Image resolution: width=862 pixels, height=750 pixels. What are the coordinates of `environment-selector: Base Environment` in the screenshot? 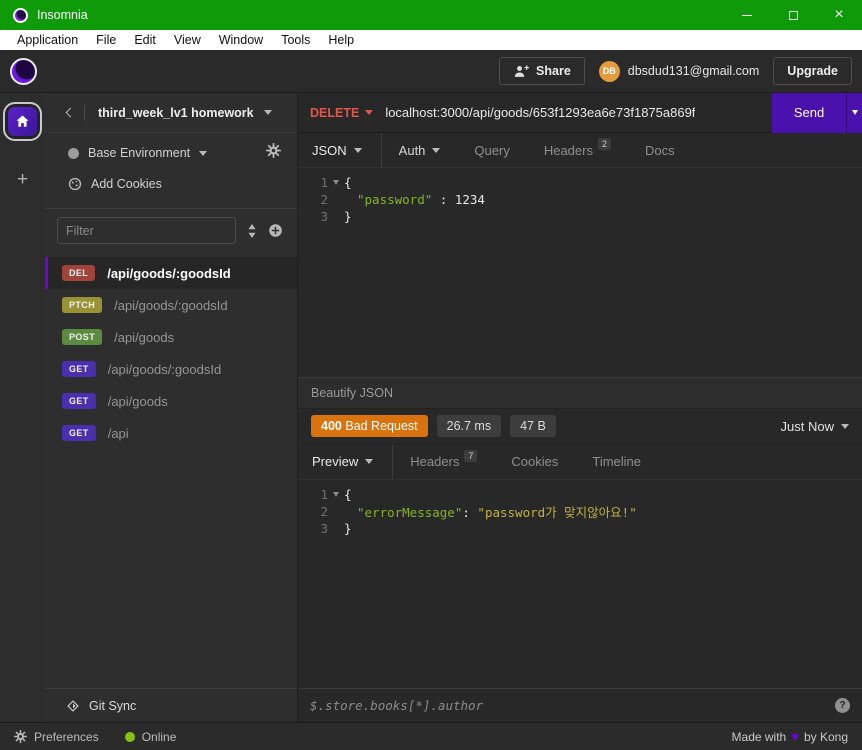 It's located at (171, 153).